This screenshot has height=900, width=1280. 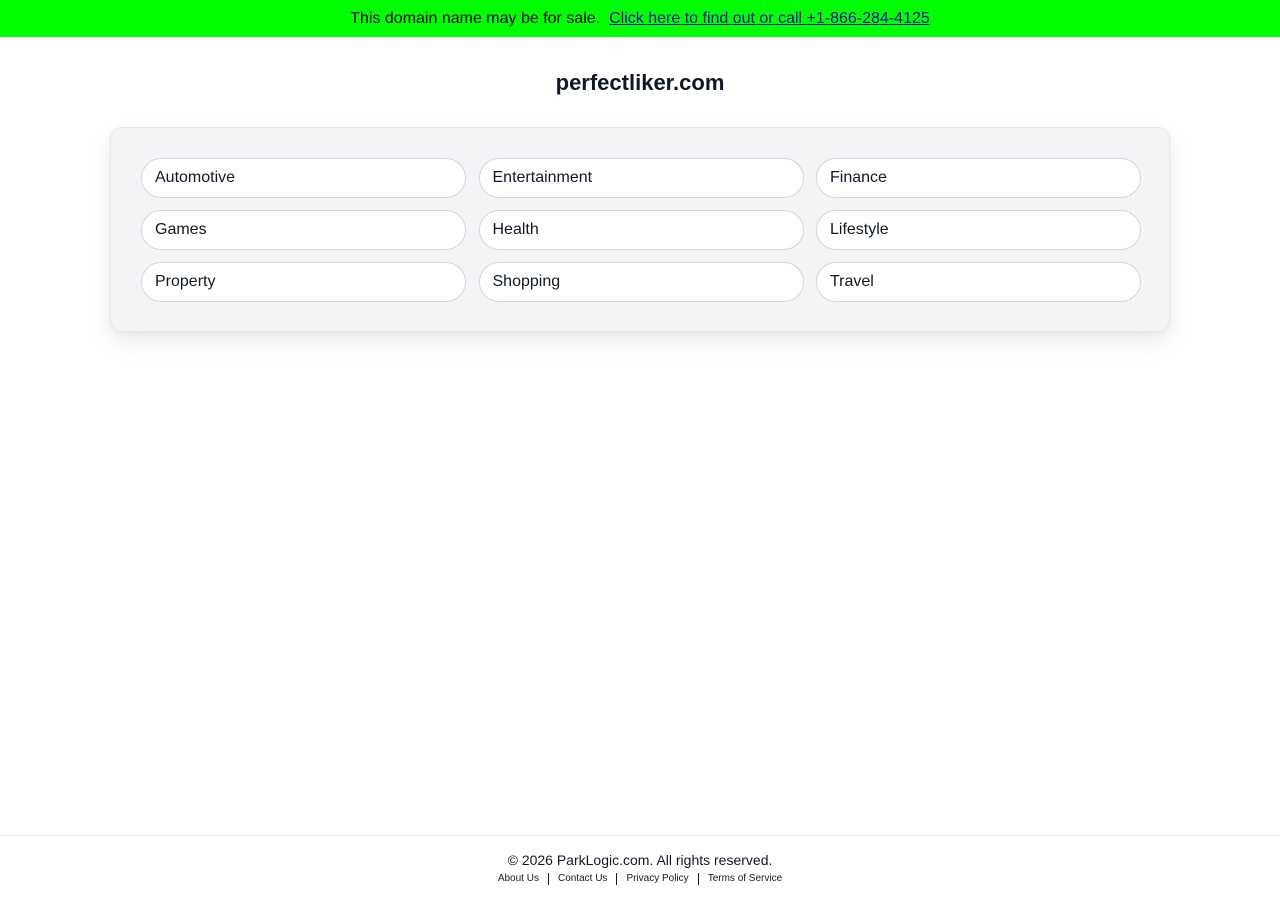 I want to click on sale-banner-text: This domain name may be for sale., so click(x=475, y=18).